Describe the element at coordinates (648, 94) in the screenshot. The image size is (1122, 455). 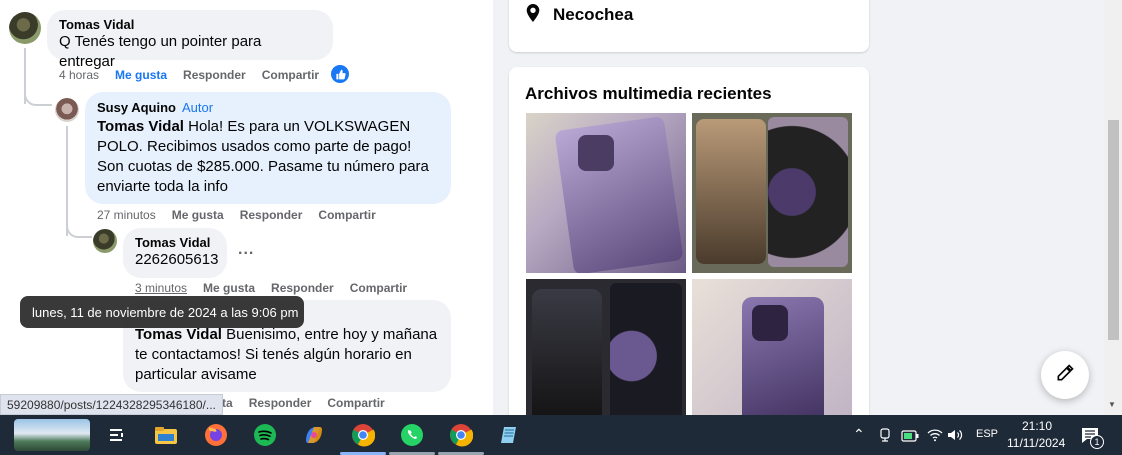
I see `media-section-title: Archivos multimedia recientes` at that location.